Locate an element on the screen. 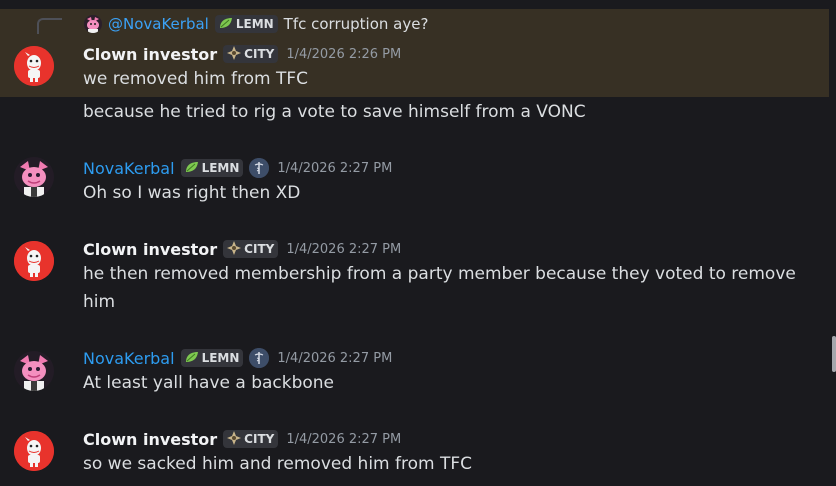 This screenshot has width=836, height=486. reply-connector is located at coordinates (49, 26).